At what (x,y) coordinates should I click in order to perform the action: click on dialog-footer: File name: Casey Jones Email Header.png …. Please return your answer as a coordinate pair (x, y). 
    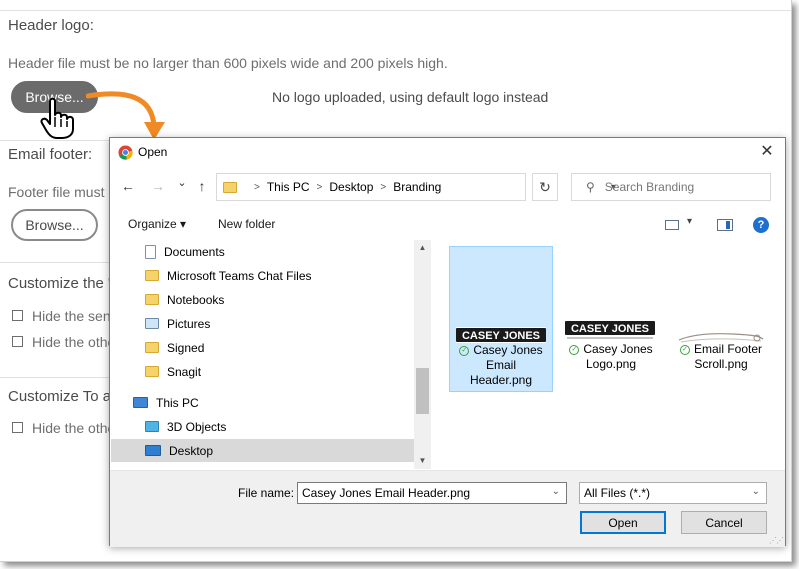
    Looking at the image, I should click on (447, 508).